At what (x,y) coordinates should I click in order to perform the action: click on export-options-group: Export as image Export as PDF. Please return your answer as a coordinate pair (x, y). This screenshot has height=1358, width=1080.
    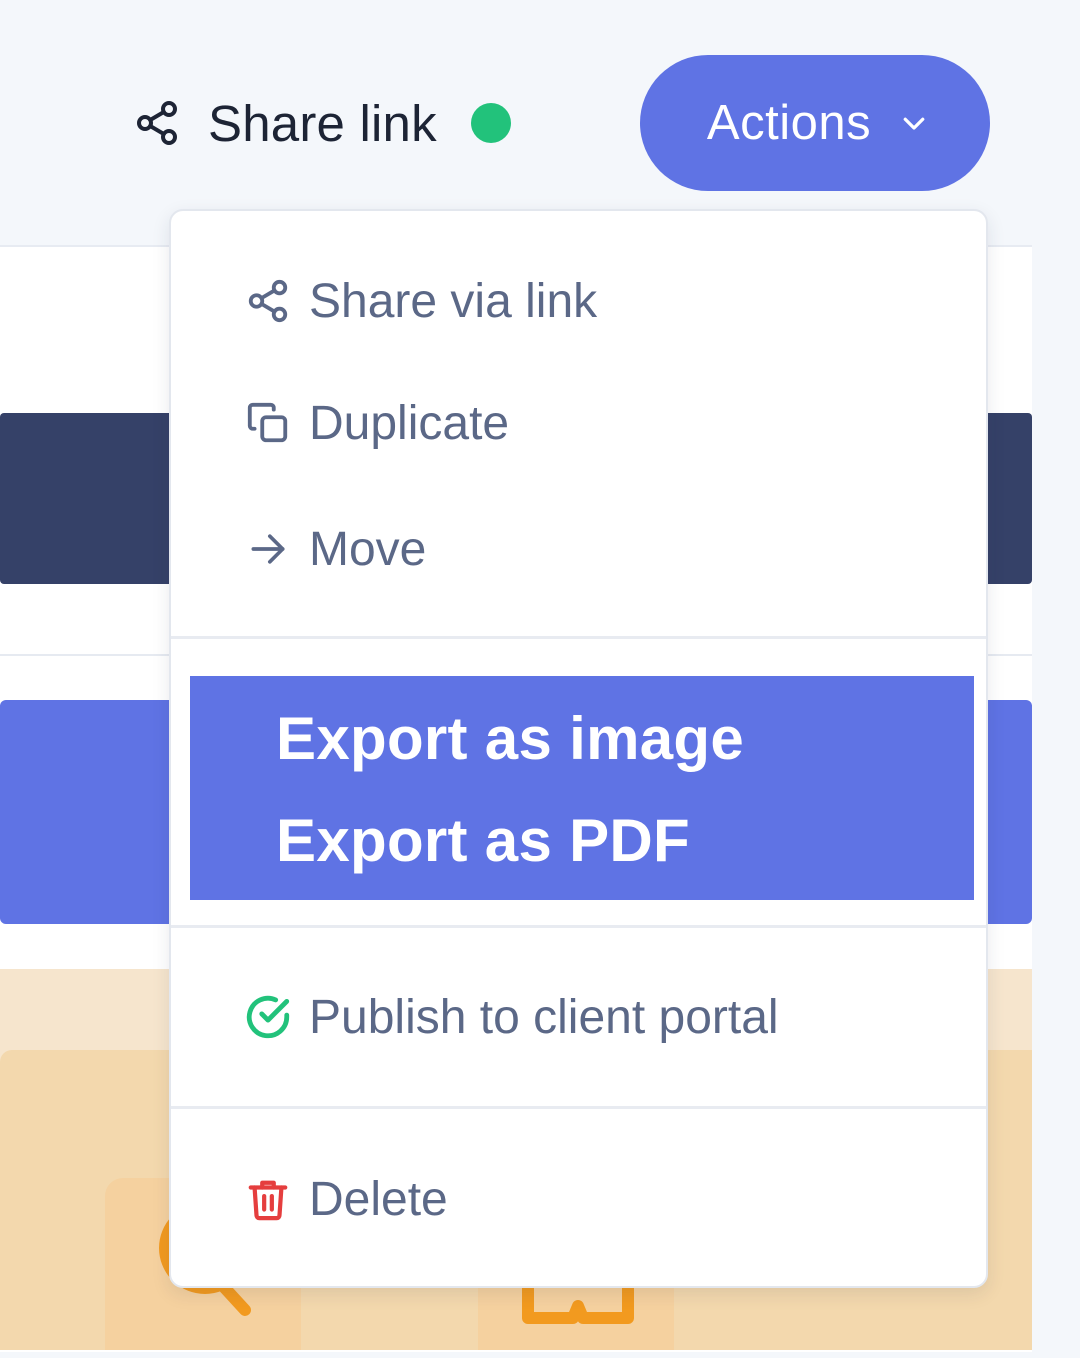
    Looking at the image, I should click on (582, 788).